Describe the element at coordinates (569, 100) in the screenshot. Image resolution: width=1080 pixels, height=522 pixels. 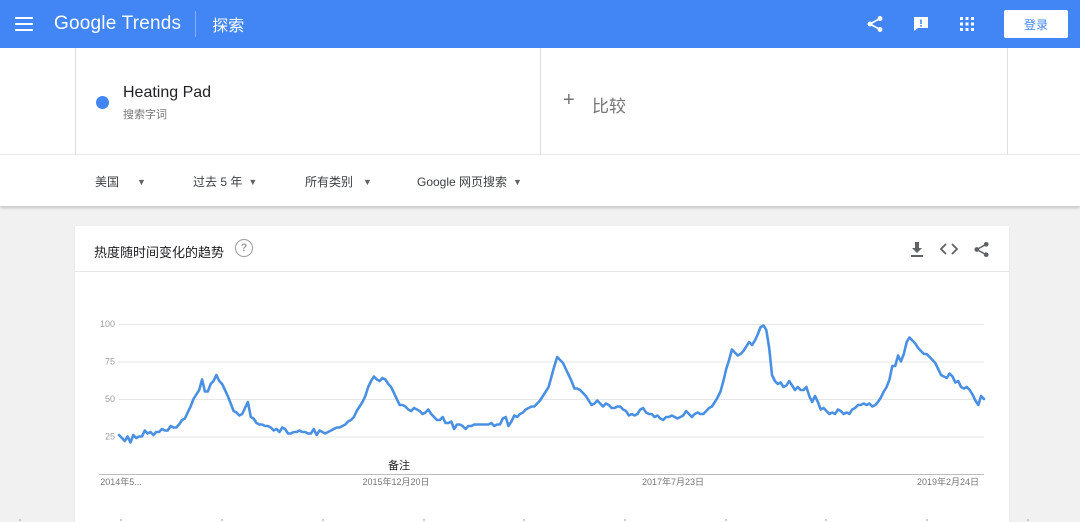
I see `plus-icon: +` at that location.